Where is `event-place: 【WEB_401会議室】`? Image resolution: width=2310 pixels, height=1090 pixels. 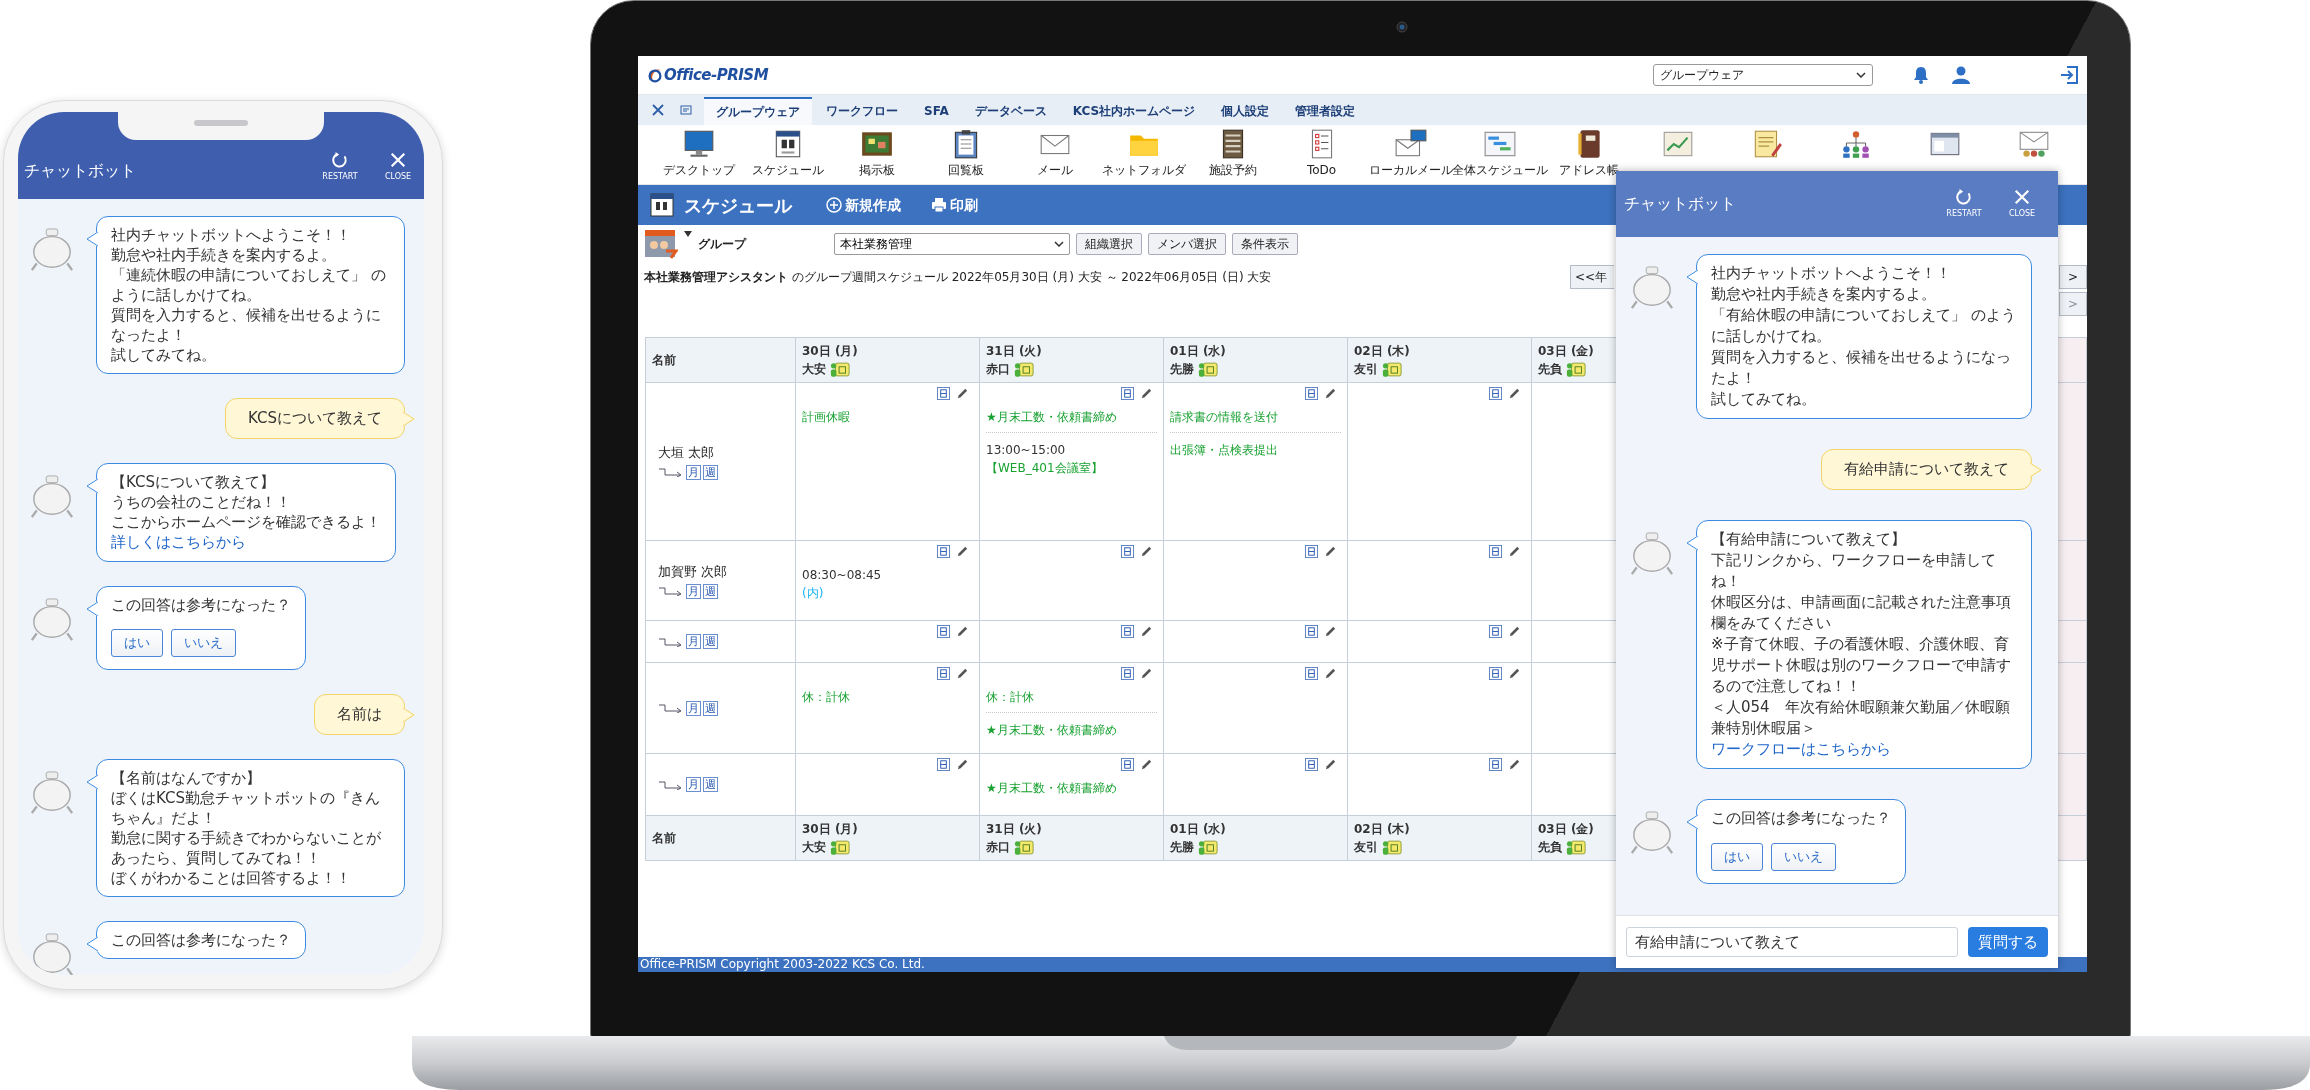
event-place: 【WEB_401会議室】 is located at coordinates (1044, 468).